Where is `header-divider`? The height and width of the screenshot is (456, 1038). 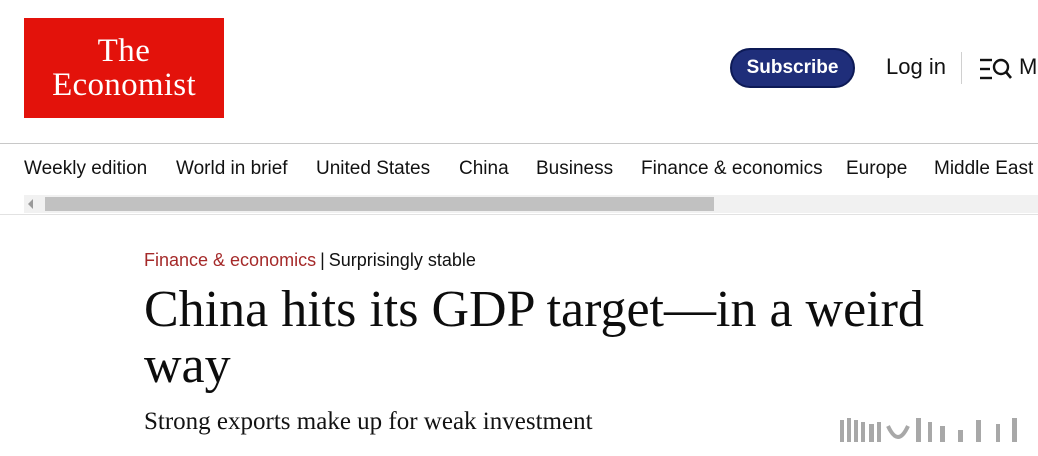 header-divider is located at coordinates (961, 68).